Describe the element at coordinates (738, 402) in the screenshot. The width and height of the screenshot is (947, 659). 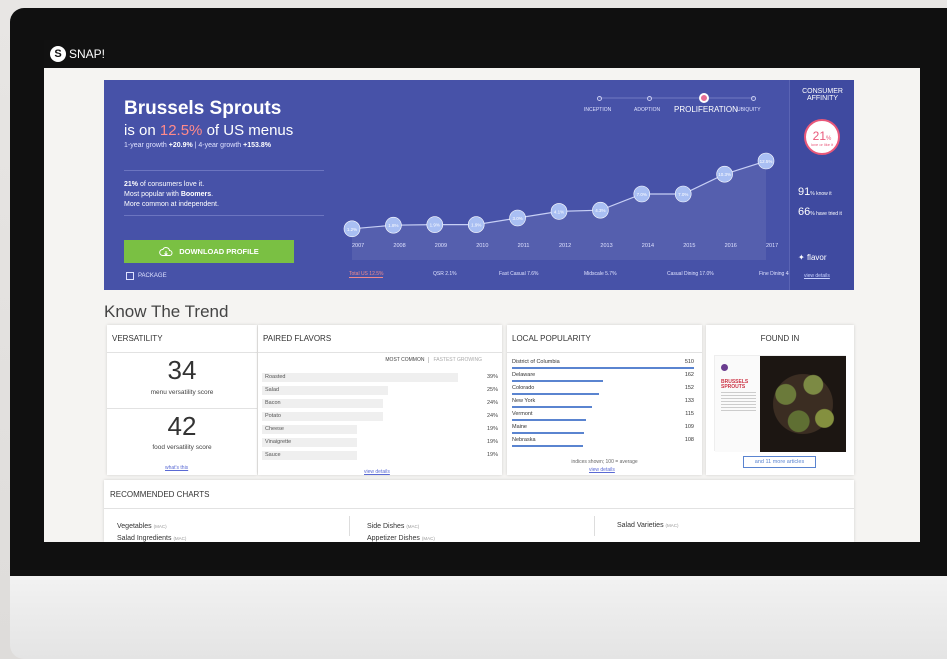
I see `article-body-lines` at that location.